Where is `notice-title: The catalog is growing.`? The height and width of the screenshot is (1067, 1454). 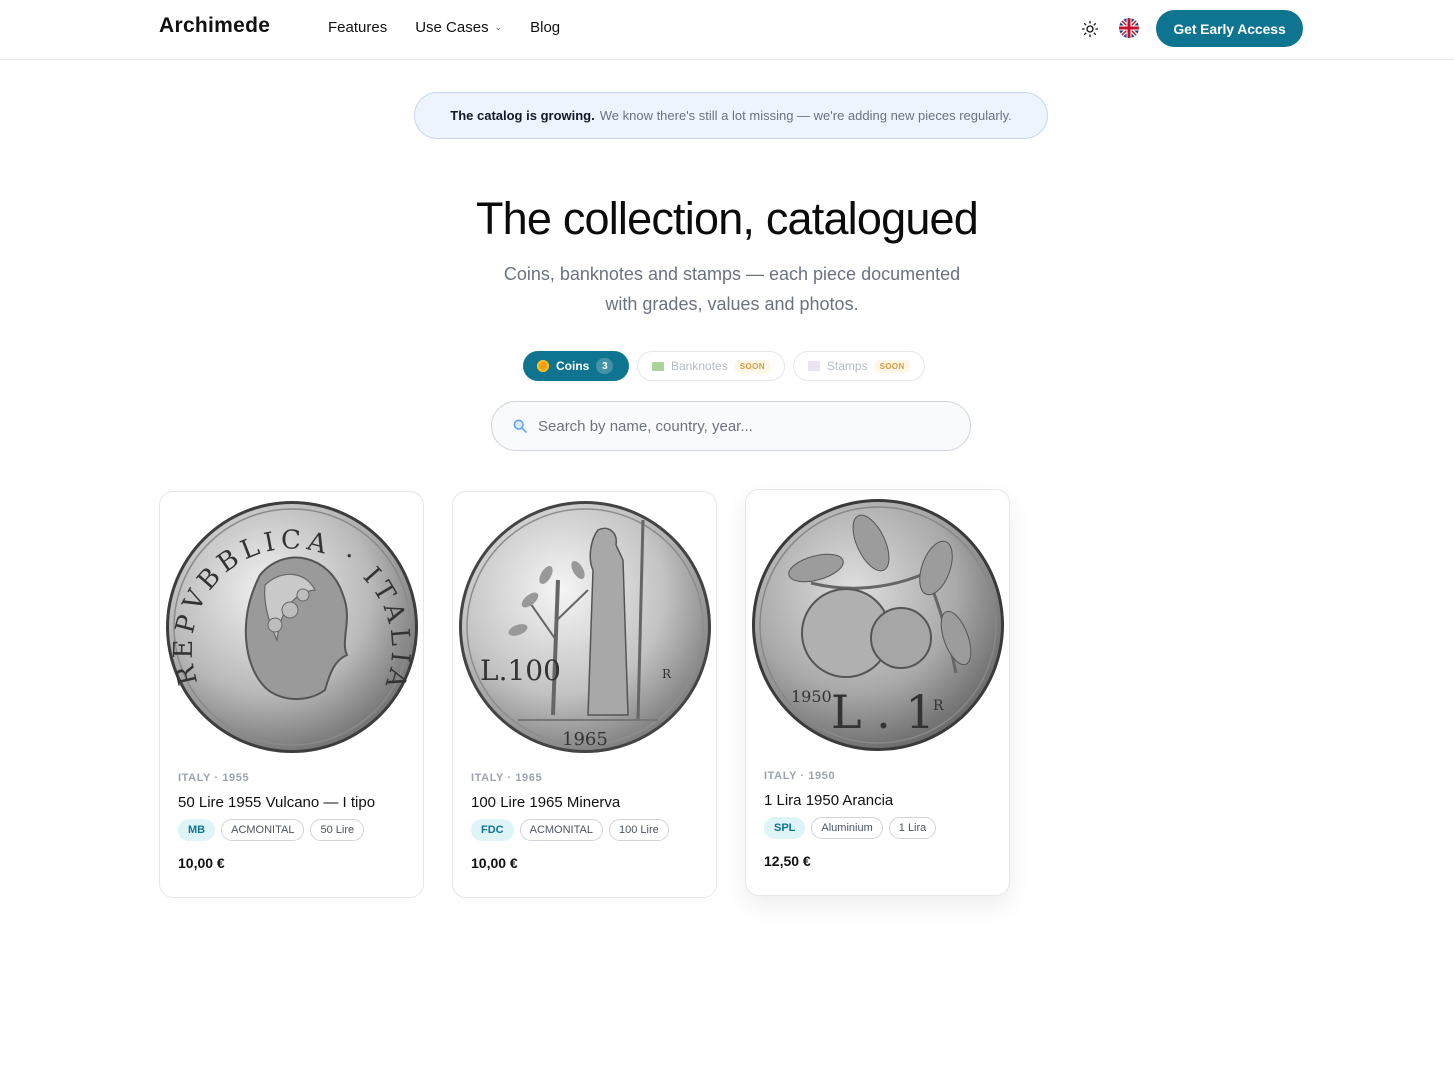
notice-title: The catalog is growing. is located at coordinates (522, 115).